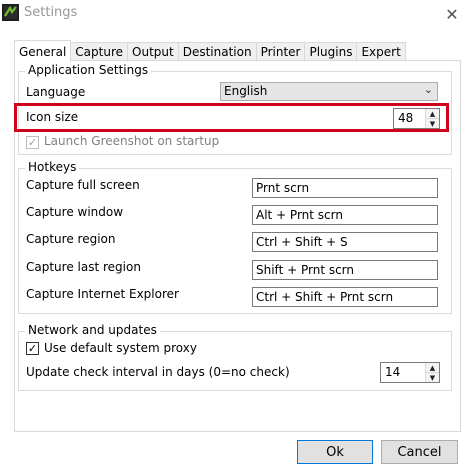 The image size is (474, 476). I want to click on language-select: English ⌄, so click(329, 91).